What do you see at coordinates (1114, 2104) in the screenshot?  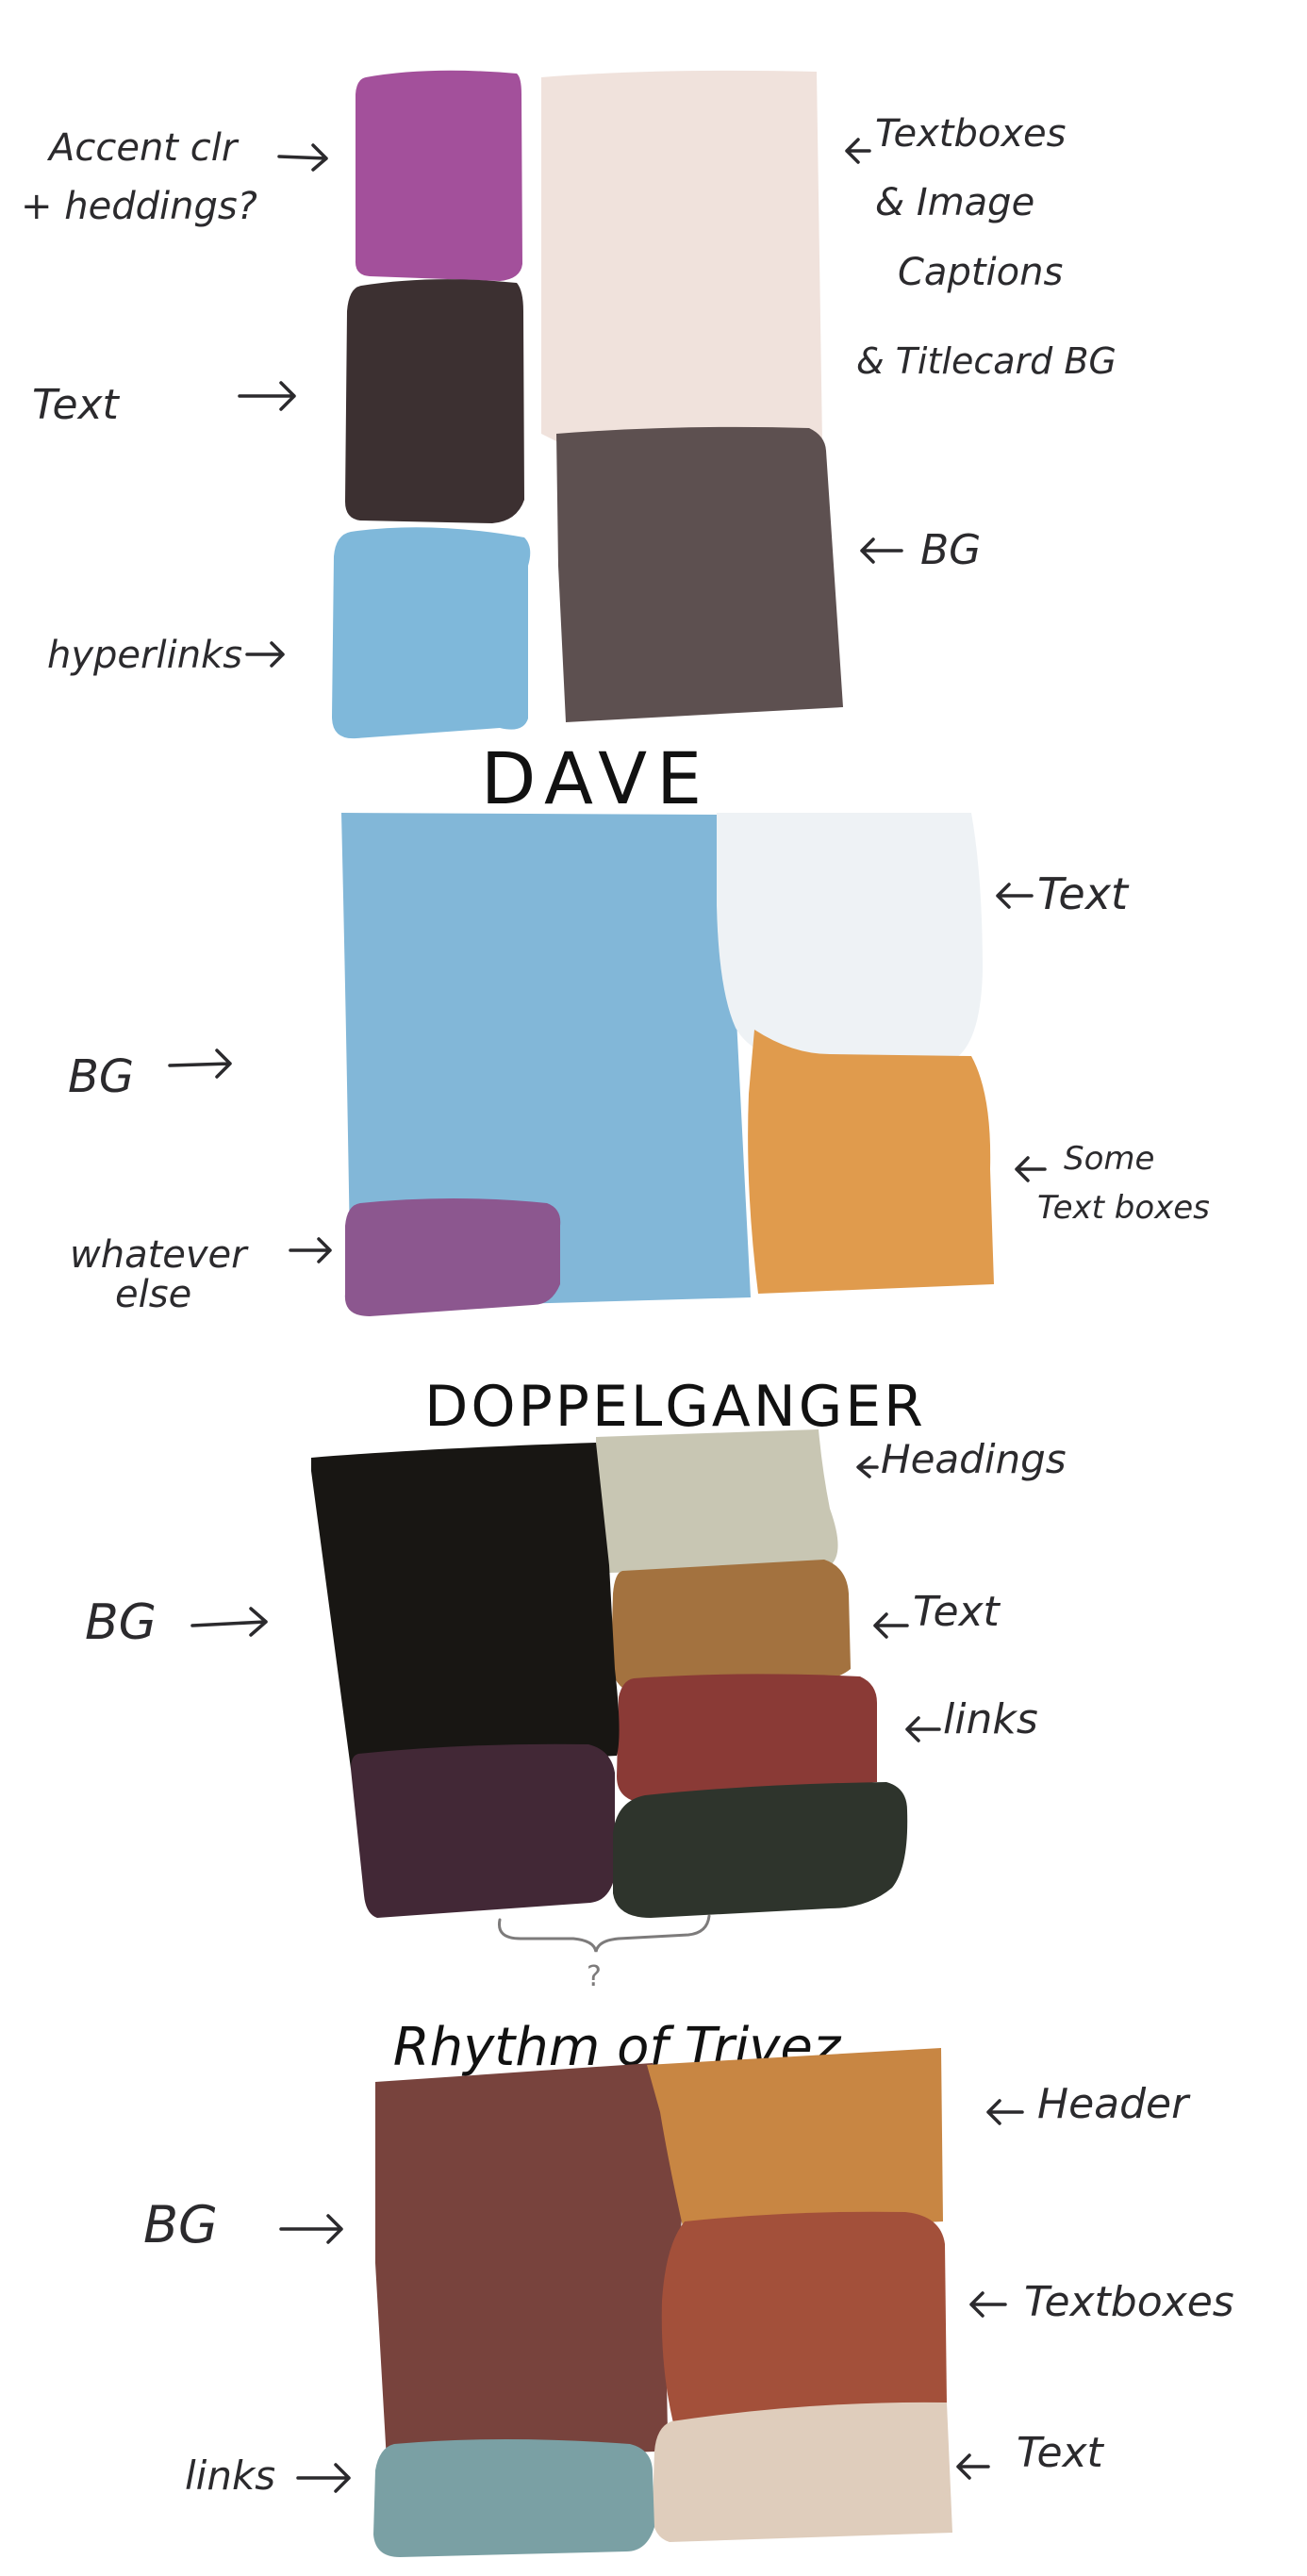 I see `label-p4-header: Header` at bounding box center [1114, 2104].